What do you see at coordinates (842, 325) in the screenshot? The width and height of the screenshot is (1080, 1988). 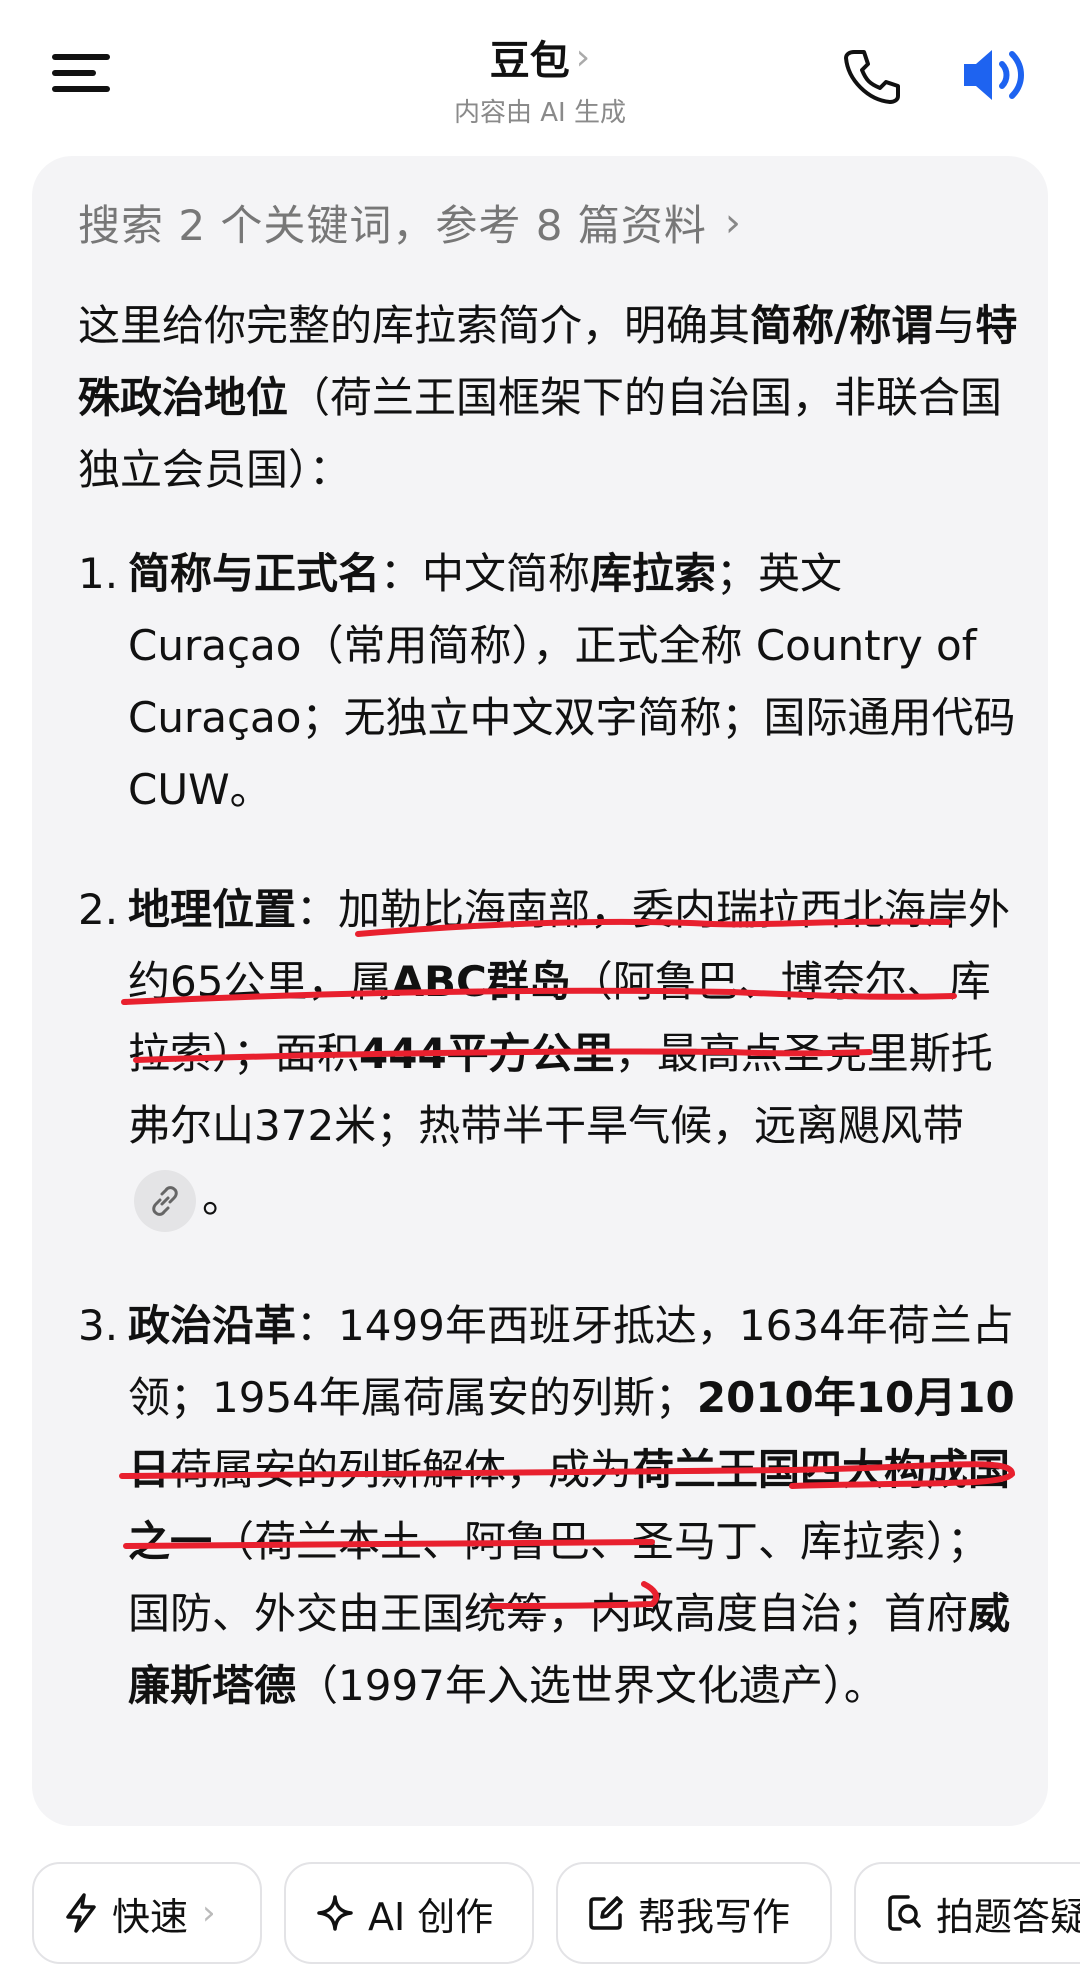 I see `intro-bold-1: 简称/称谓` at bounding box center [842, 325].